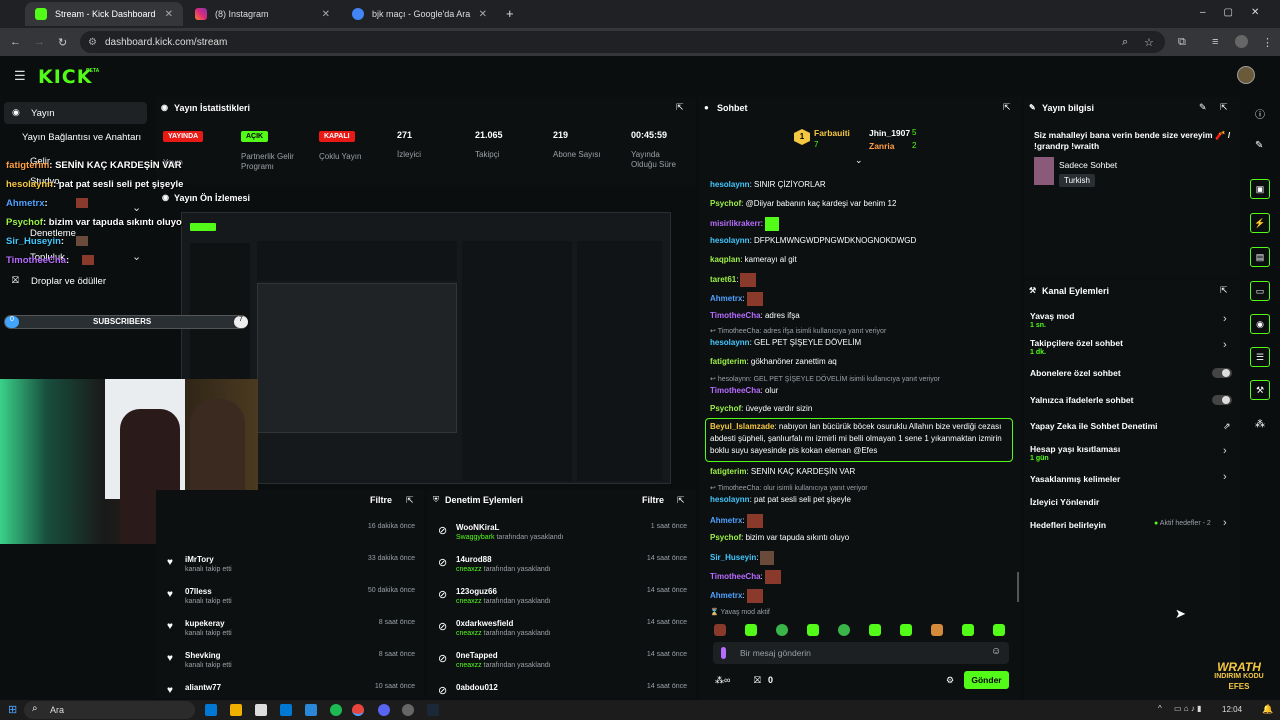  Describe the element at coordinates (211, 710) in the screenshot. I see `edge-icon` at that location.